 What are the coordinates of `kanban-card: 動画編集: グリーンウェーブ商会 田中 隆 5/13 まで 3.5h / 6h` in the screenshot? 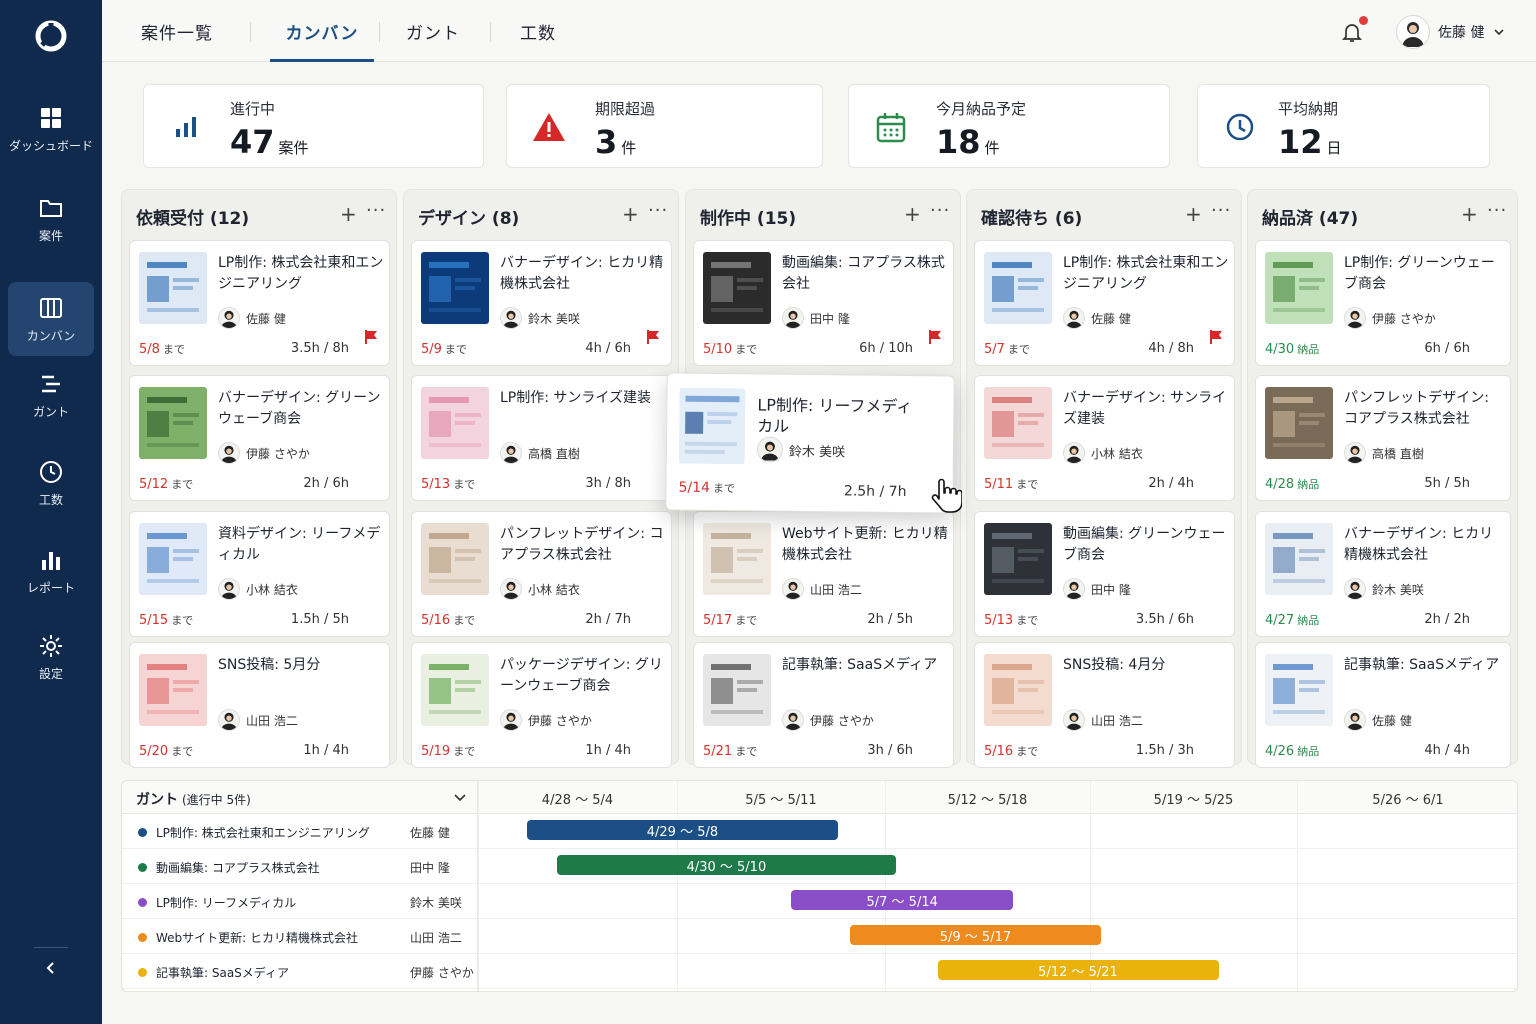 It's located at (1104, 574).